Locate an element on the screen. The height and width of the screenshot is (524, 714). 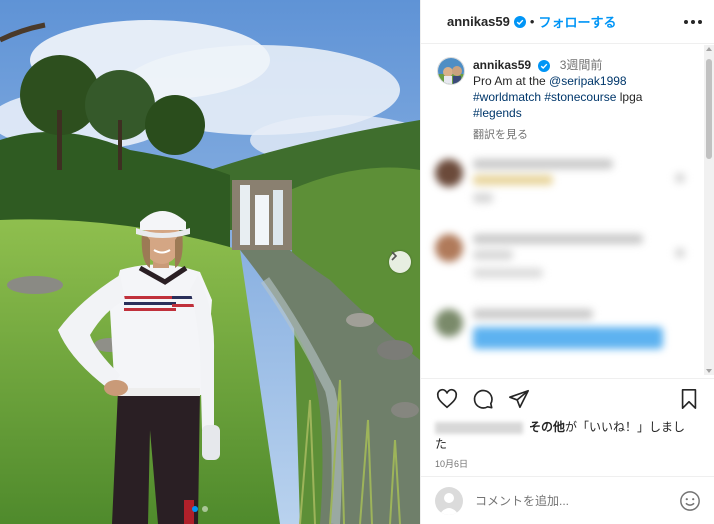
action-icons is located at coordinates (567, 399).